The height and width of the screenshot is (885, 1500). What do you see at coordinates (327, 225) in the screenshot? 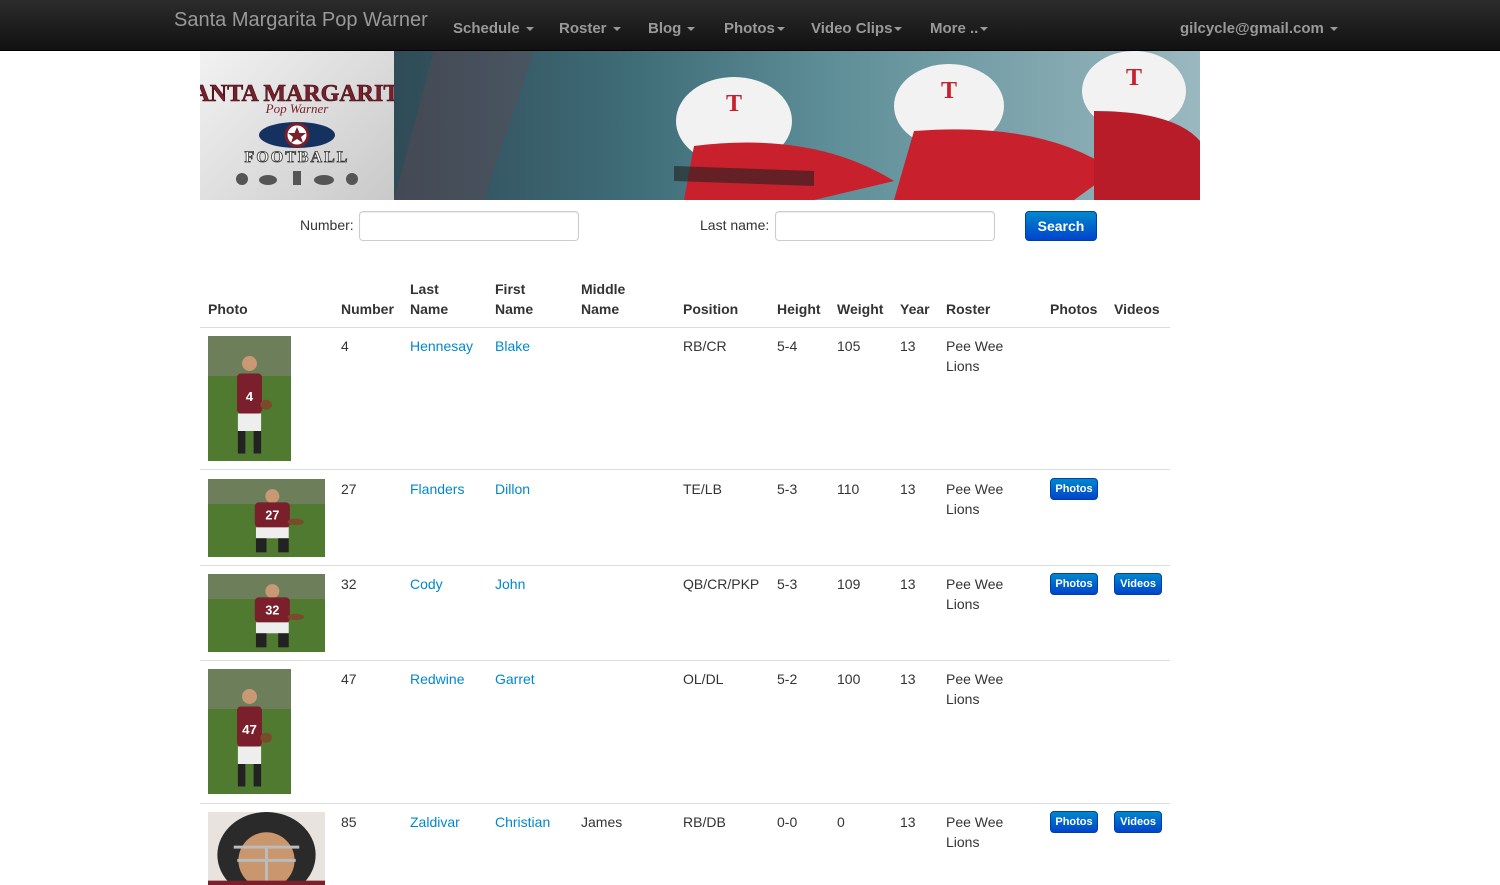
I see `number-label: Number:` at bounding box center [327, 225].